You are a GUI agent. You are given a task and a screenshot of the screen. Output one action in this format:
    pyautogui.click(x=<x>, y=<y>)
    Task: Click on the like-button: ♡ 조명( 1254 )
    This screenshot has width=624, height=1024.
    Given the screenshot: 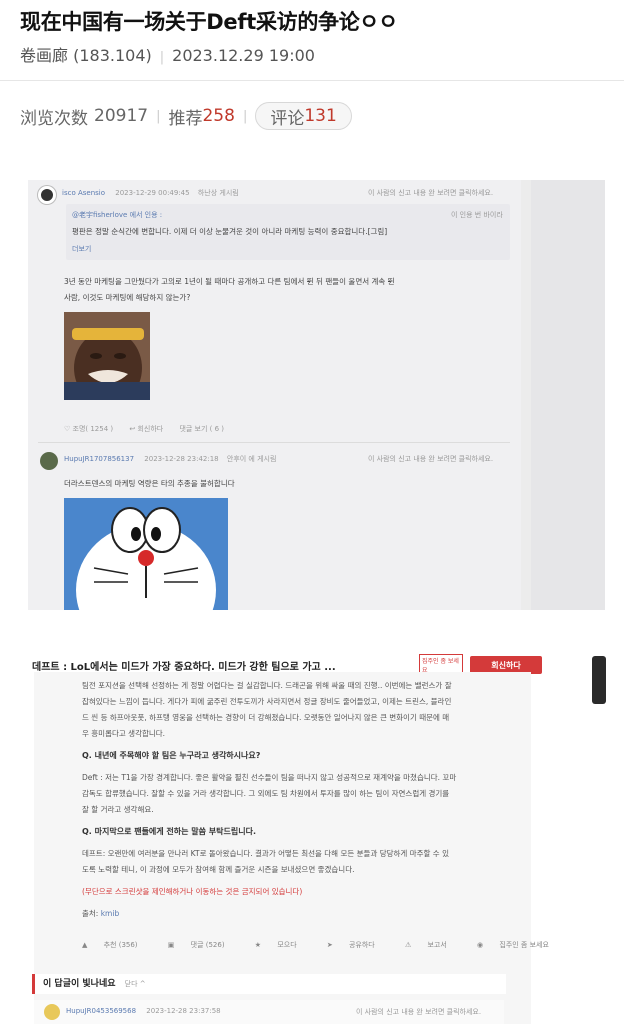 What is the action you would take?
    pyautogui.click(x=88, y=429)
    